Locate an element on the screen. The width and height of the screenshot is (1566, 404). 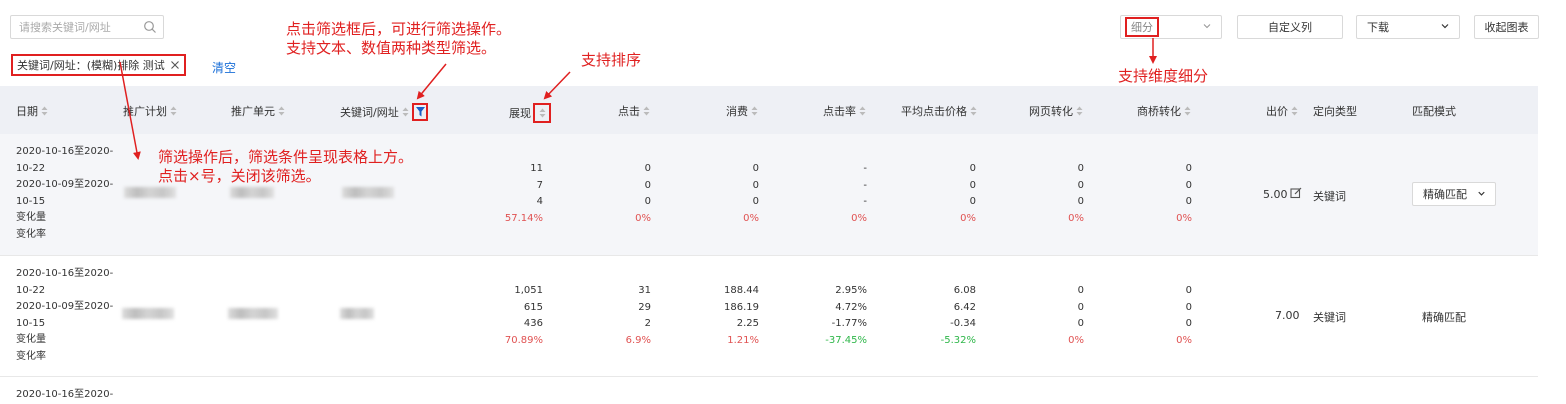
column-header-impressions: 展现 is located at coordinates (530, 113).